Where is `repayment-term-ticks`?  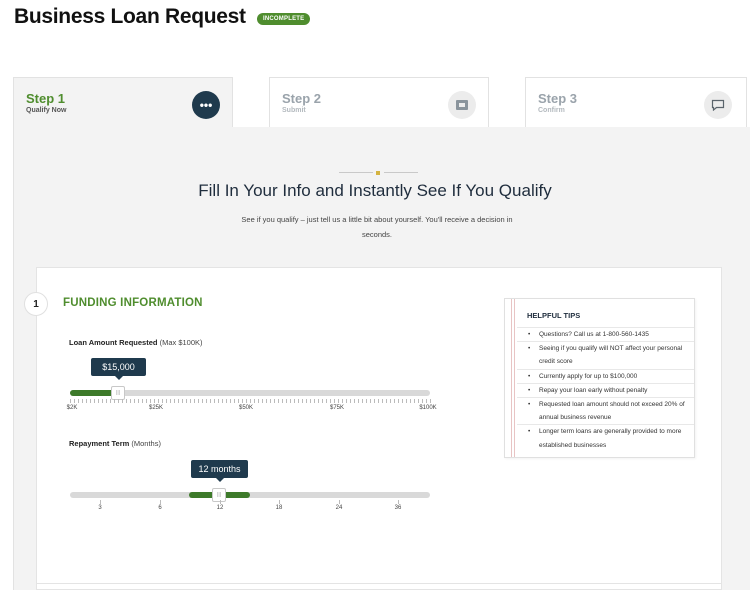 repayment-term-ticks is located at coordinates (250, 502).